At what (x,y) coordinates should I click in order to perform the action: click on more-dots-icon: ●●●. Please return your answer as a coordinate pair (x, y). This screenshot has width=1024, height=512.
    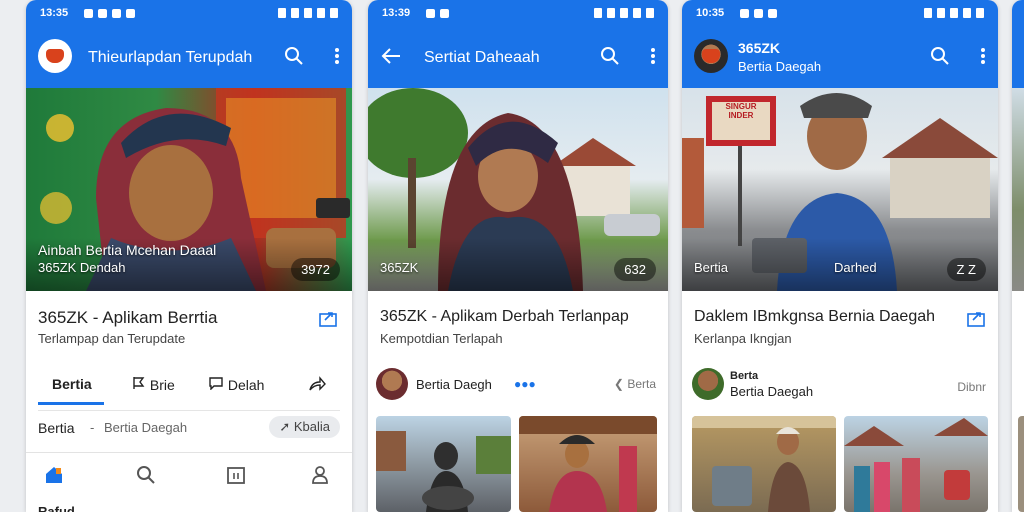
    Looking at the image, I should click on (525, 384).